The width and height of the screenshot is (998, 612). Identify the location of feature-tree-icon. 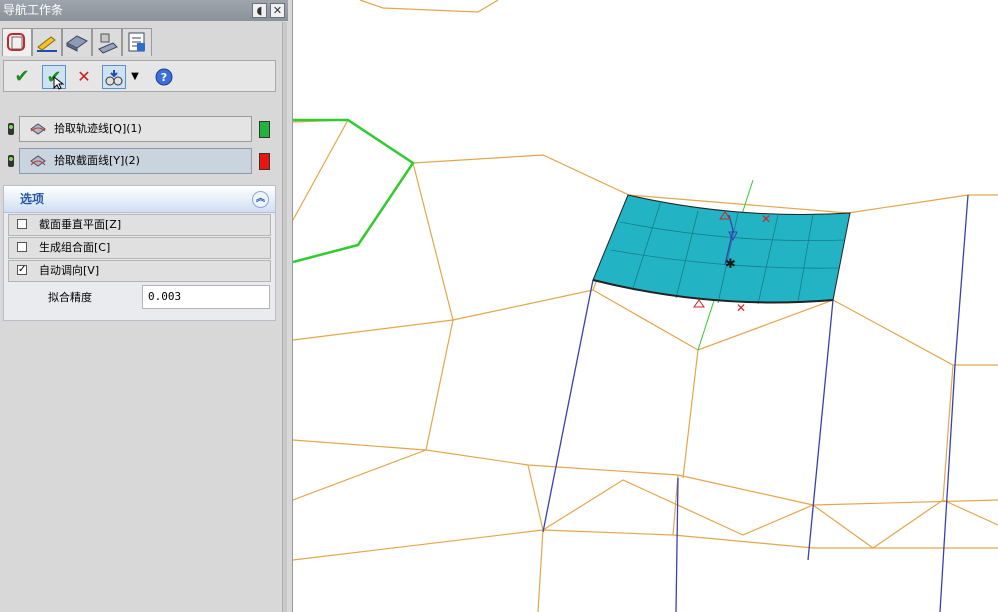
(16, 42).